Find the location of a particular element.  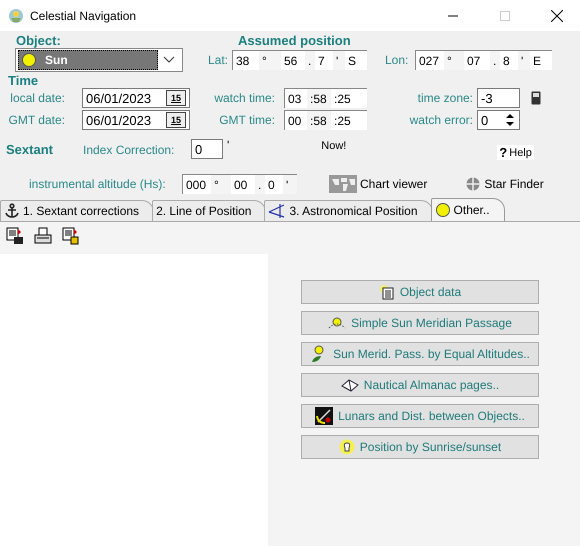

save-icon is located at coordinates (15, 236).